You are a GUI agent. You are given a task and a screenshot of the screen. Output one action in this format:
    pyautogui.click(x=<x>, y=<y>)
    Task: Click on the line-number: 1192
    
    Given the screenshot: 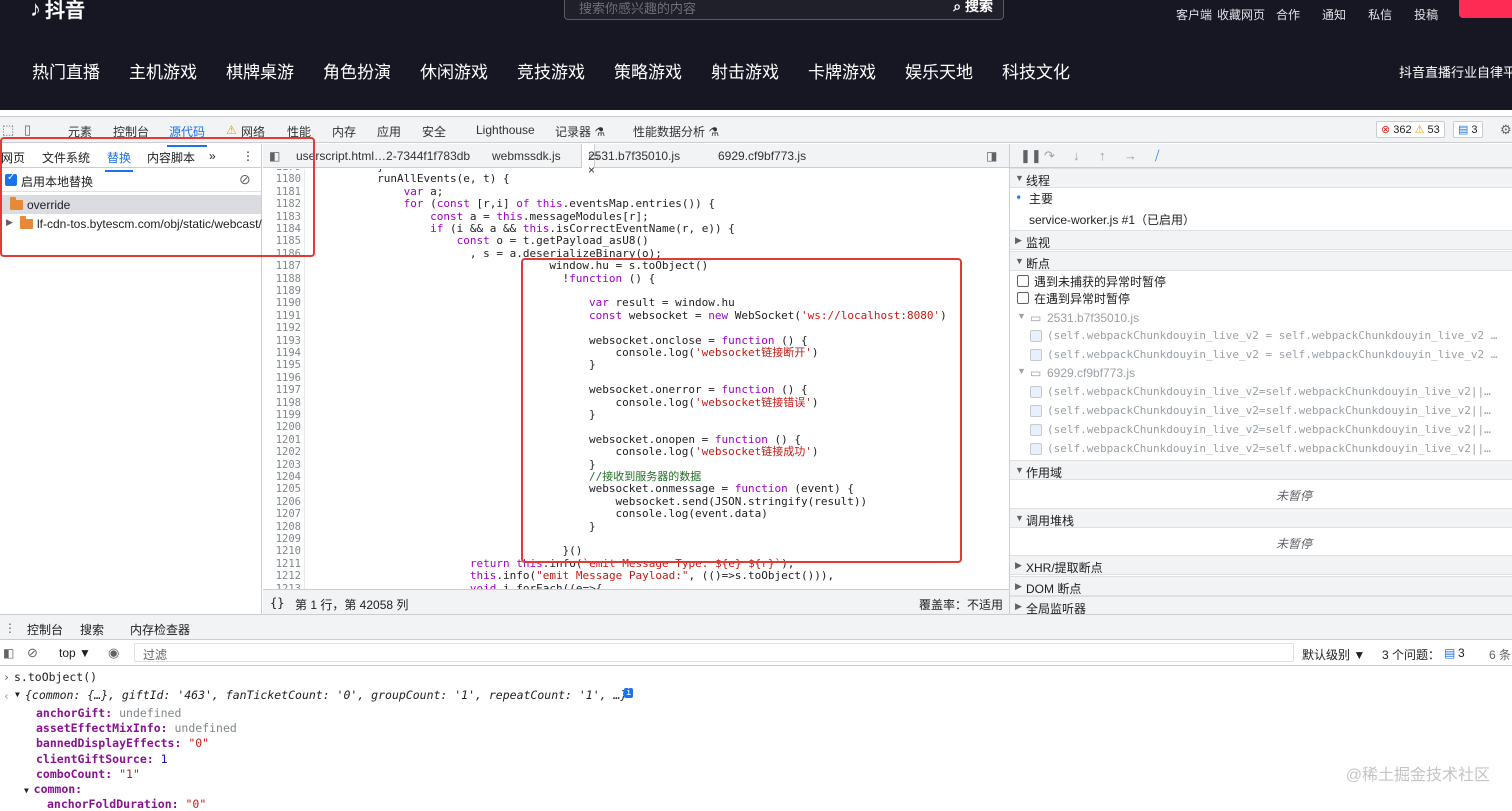 What is the action you would take?
    pyautogui.click(x=288, y=328)
    